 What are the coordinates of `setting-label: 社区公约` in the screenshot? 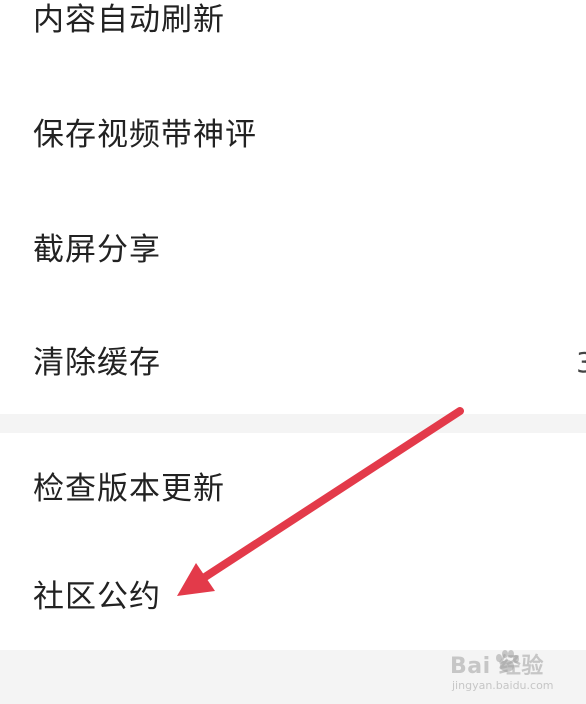 It's located at (97, 597).